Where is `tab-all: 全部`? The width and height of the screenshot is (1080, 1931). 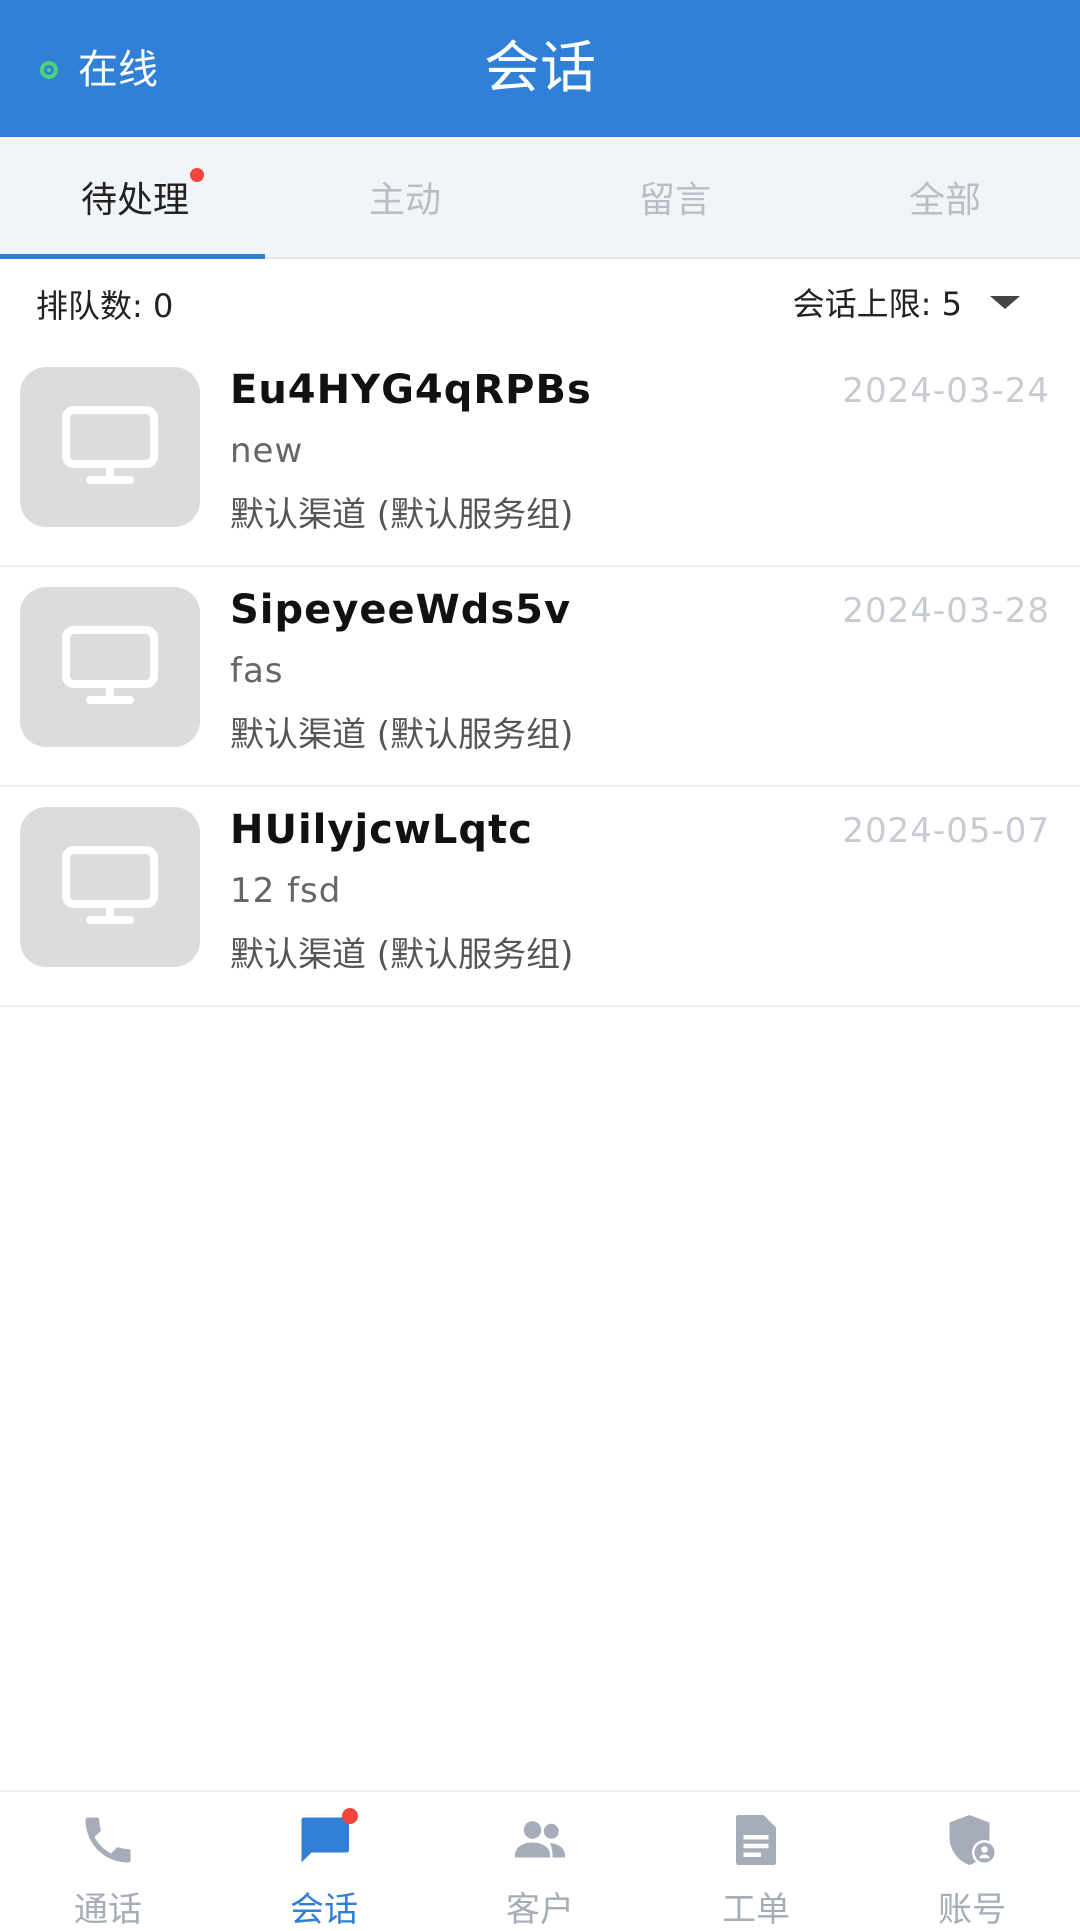
tab-all: 全部 is located at coordinates (945, 197).